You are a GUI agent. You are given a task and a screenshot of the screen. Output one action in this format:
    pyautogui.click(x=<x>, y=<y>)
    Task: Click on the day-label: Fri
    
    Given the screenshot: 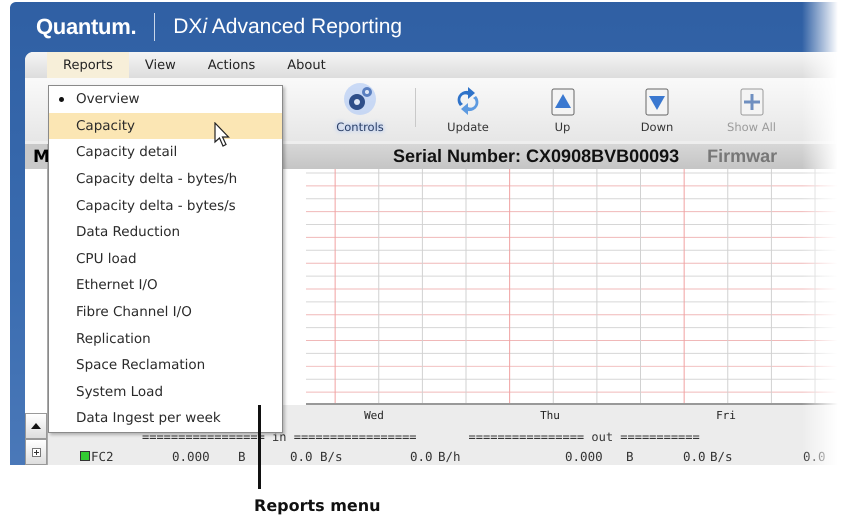 What is the action you would take?
    pyautogui.click(x=726, y=415)
    